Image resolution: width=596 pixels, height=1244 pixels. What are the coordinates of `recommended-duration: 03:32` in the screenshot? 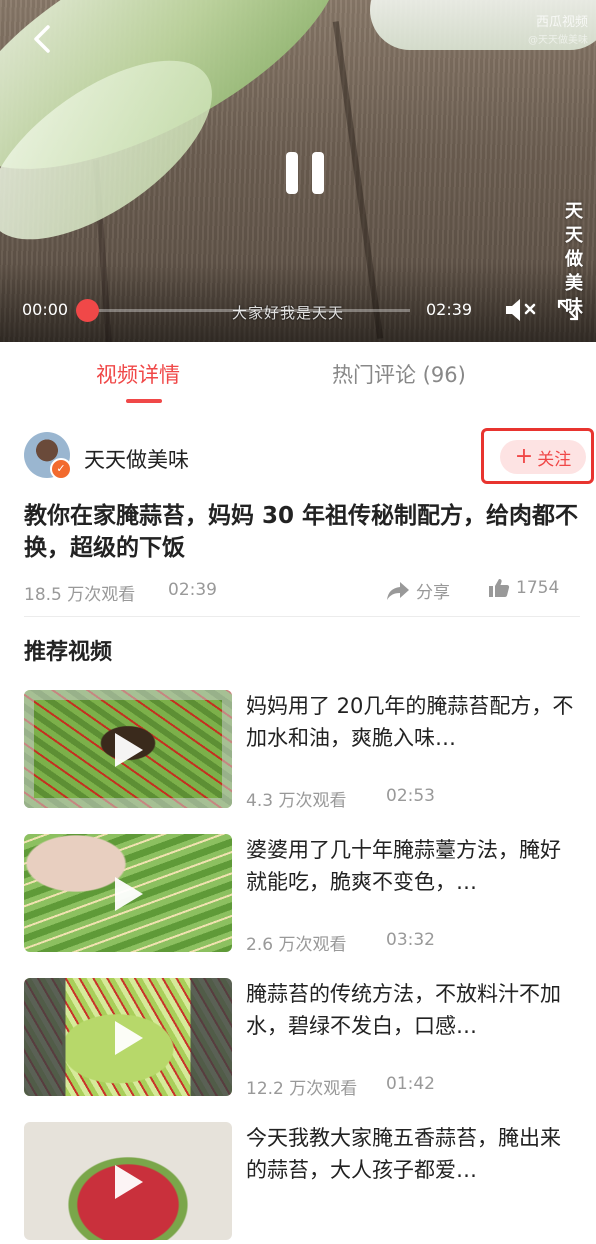 It's located at (410, 940).